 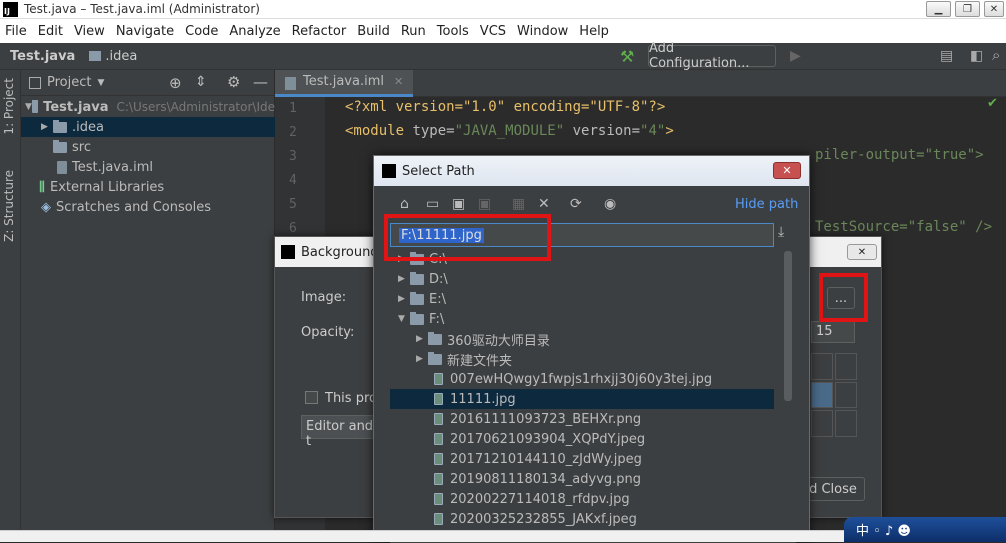 I want to click on project-panel-title: Project, so click(x=69, y=82).